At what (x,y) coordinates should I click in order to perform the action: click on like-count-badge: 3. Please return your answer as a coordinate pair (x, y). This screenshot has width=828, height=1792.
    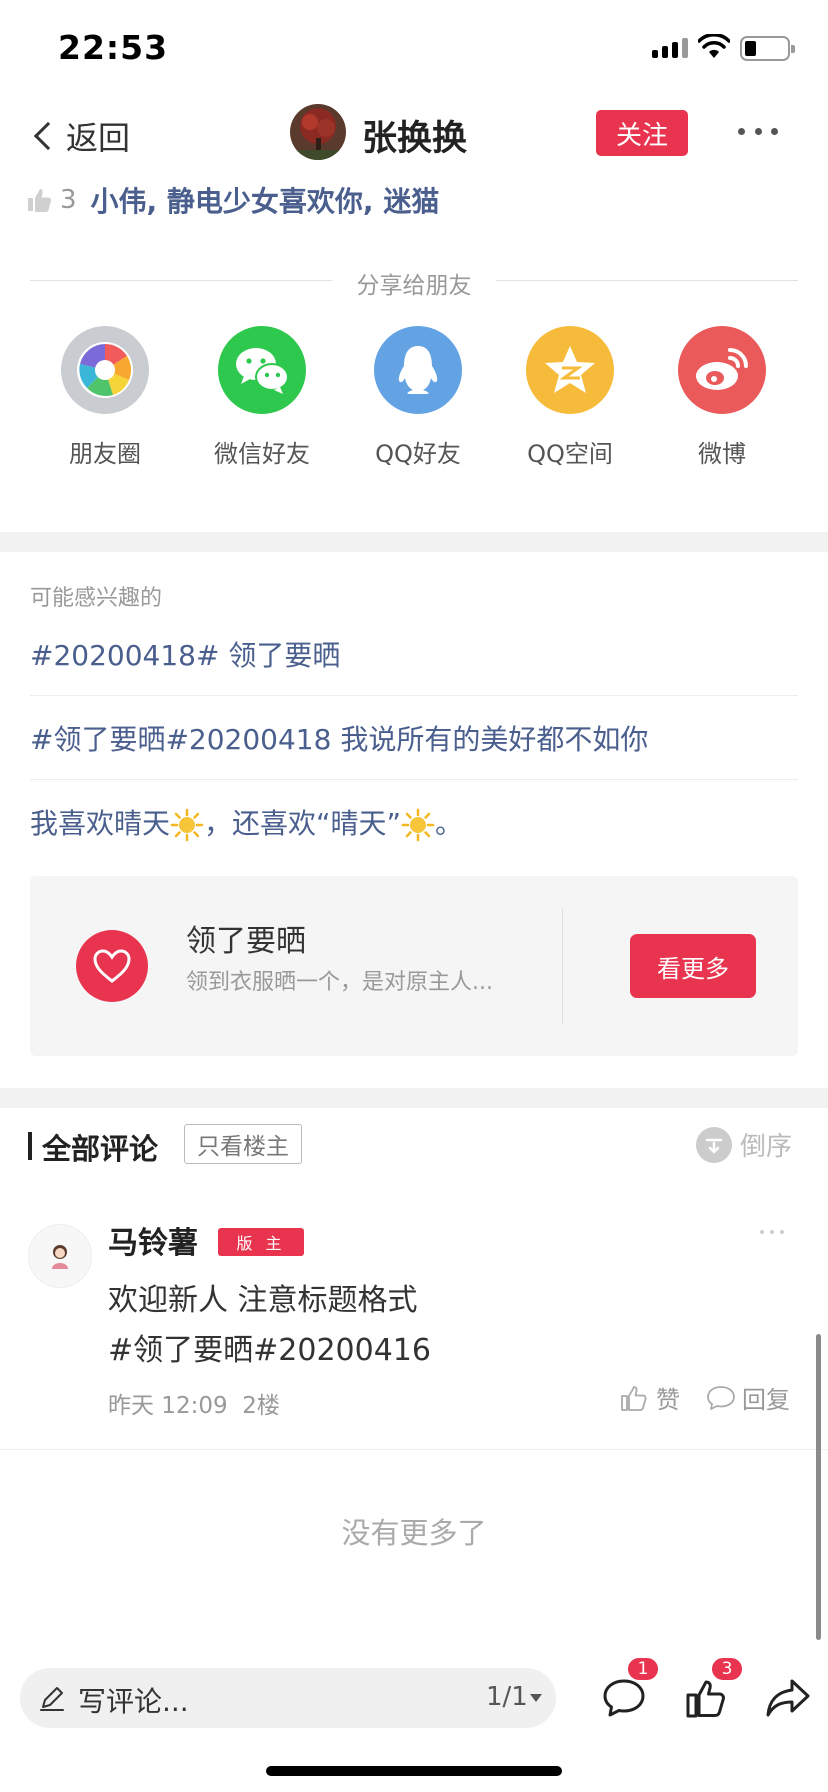
    Looking at the image, I should click on (727, 1669).